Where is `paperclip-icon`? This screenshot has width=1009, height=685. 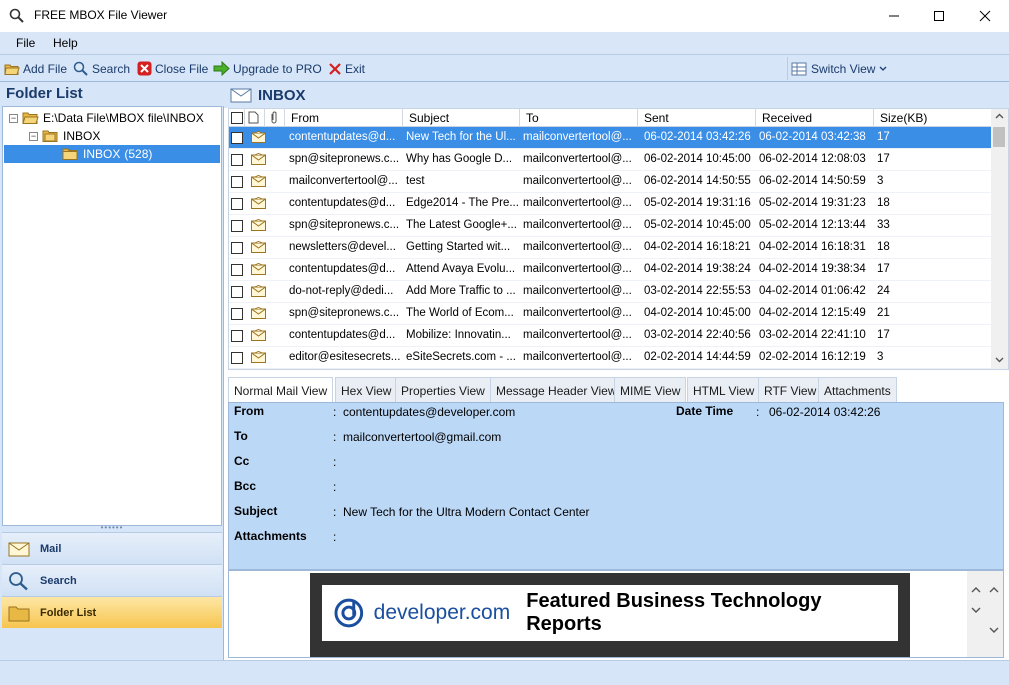 paperclip-icon is located at coordinates (274, 117).